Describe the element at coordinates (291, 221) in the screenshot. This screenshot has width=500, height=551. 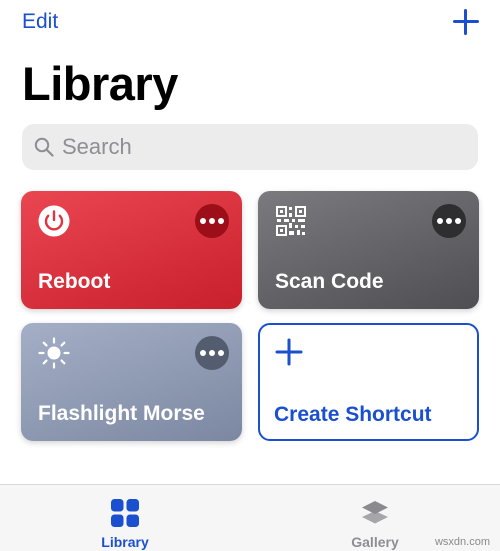
I see `qr-code-icon` at that location.